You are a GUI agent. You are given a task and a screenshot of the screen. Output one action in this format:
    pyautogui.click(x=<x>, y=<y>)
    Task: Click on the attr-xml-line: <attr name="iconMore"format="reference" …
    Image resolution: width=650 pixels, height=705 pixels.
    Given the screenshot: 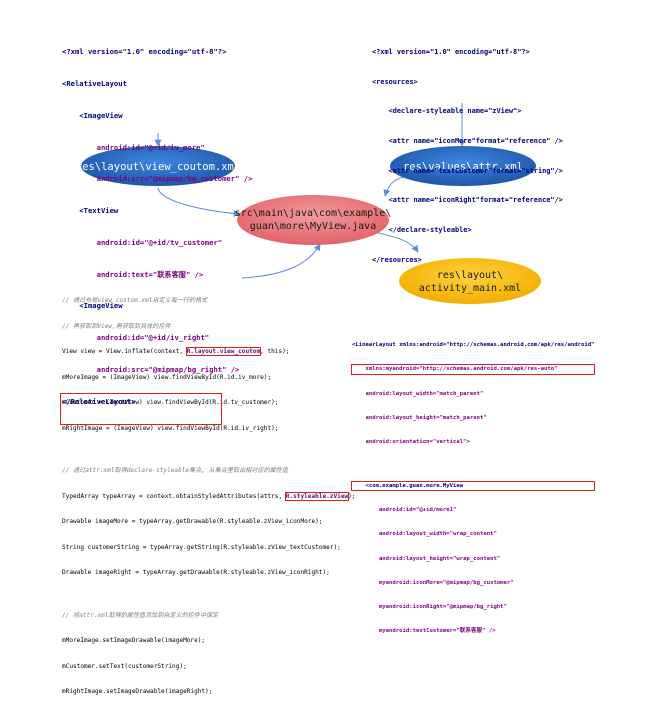 What is the action you would take?
    pyautogui.click(x=467, y=140)
    